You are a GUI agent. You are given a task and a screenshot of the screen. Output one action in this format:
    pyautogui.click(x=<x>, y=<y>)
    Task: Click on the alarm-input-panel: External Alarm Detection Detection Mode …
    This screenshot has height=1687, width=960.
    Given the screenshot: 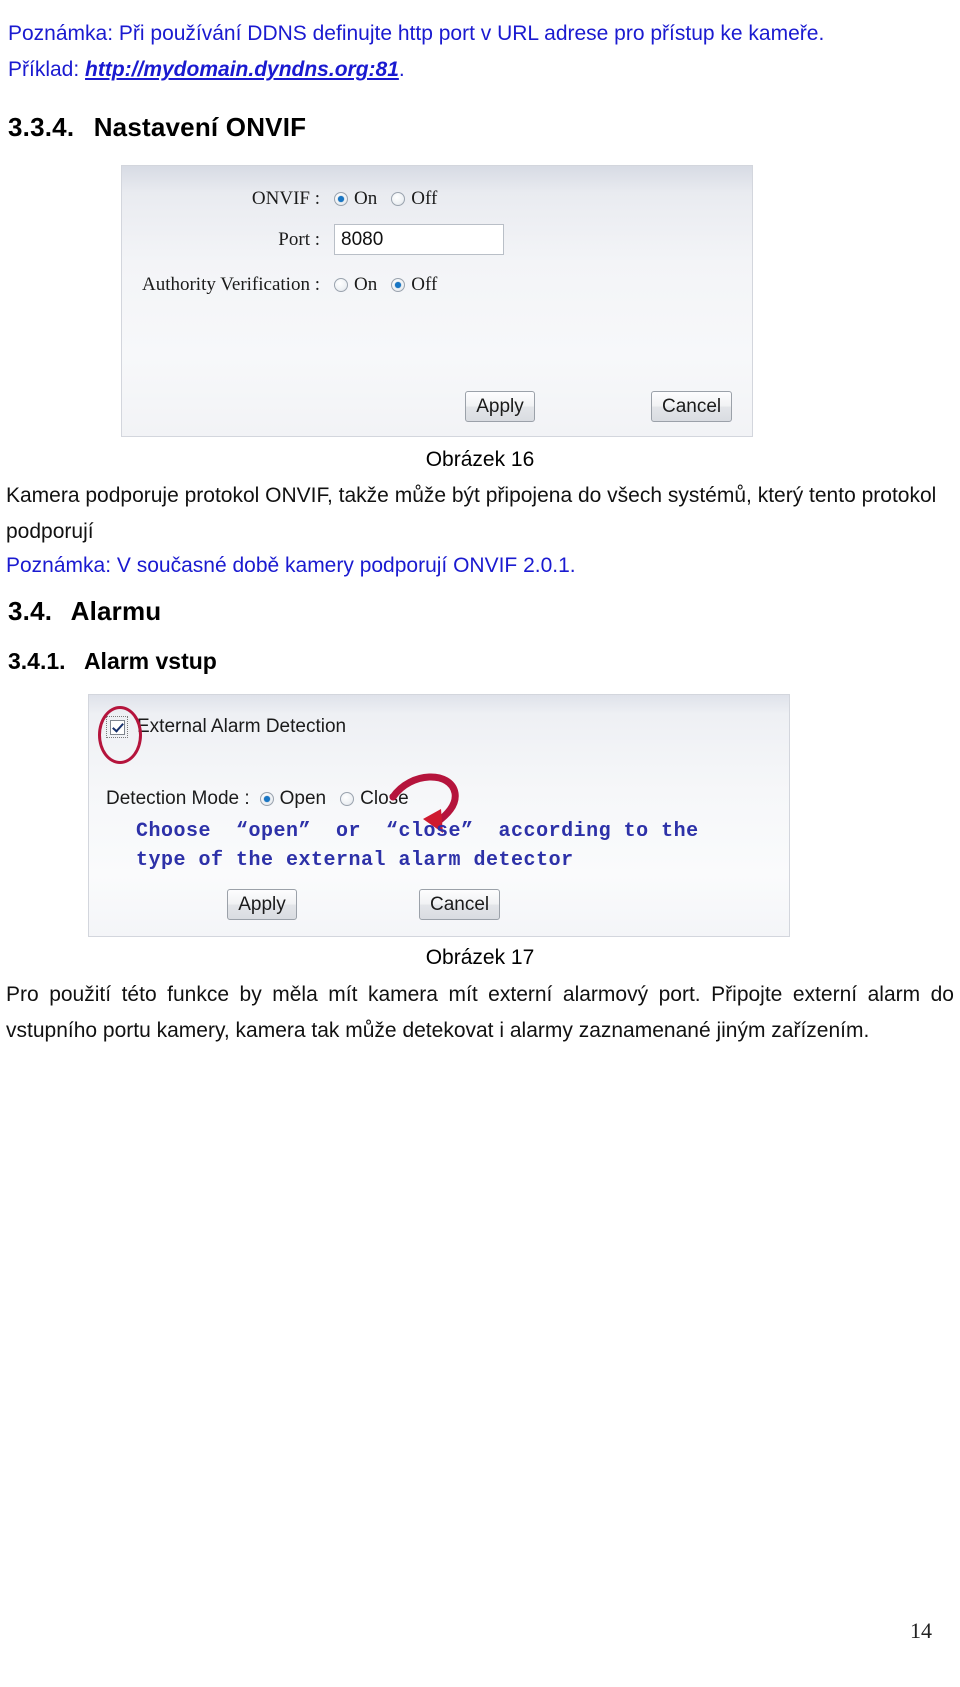 What is the action you would take?
    pyautogui.click(x=439, y=815)
    